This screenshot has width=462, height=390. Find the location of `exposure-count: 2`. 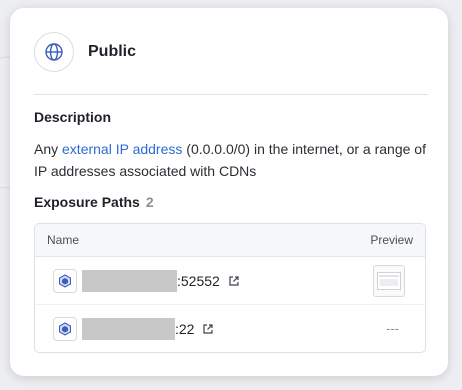

exposure-count: 2 is located at coordinates (149, 202).